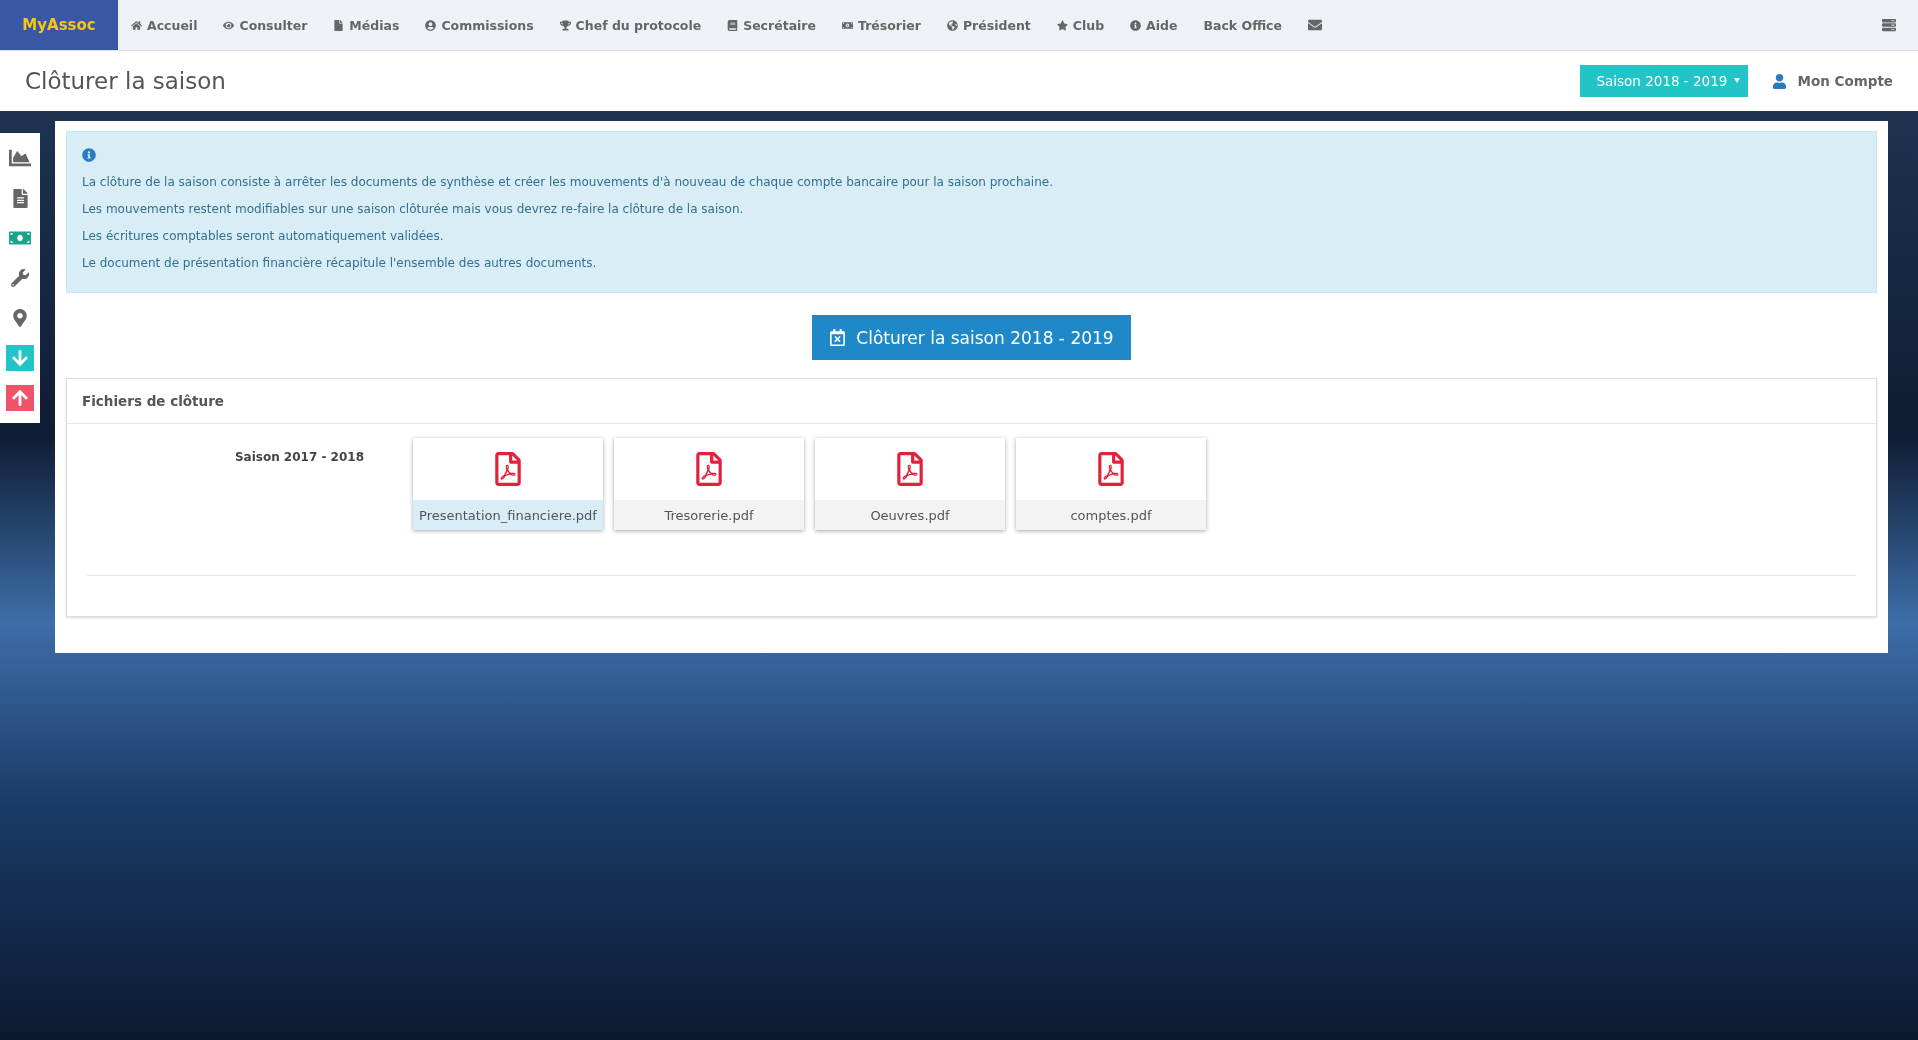 The image size is (1918, 1040). Describe the element at coordinates (881, 25) in the screenshot. I see `nav-link: Trésorier` at that location.